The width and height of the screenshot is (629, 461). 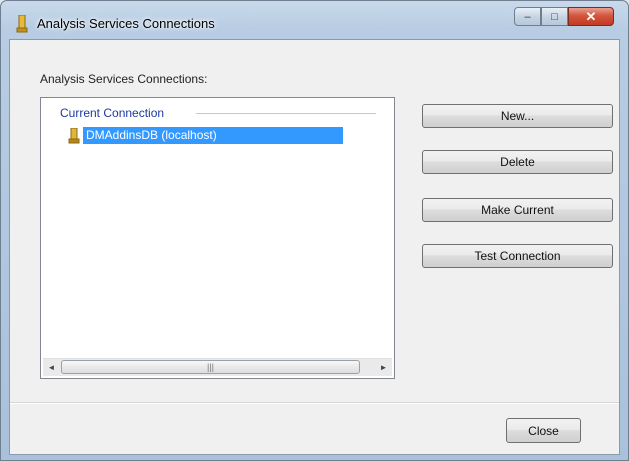 What do you see at coordinates (517, 162) in the screenshot?
I see `delete-button: Delete` at bounding box center [517, 162].